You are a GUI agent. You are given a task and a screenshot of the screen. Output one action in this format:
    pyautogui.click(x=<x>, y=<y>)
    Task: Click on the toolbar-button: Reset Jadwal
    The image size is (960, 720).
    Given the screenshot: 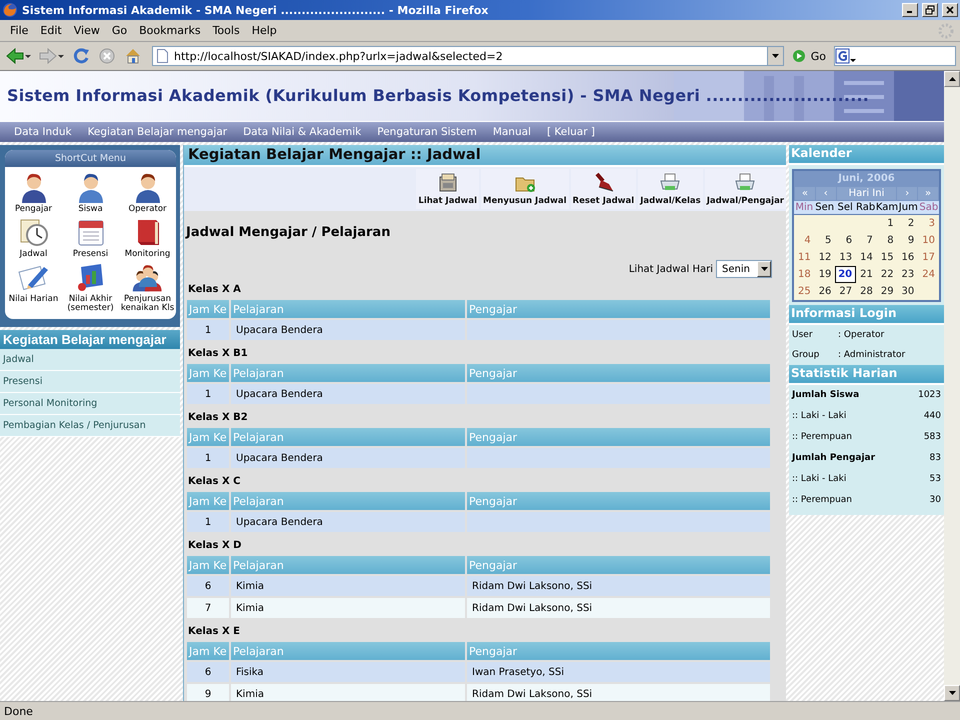 What is the action you would take?
    pyautogui.click(x=603, y=189)
    